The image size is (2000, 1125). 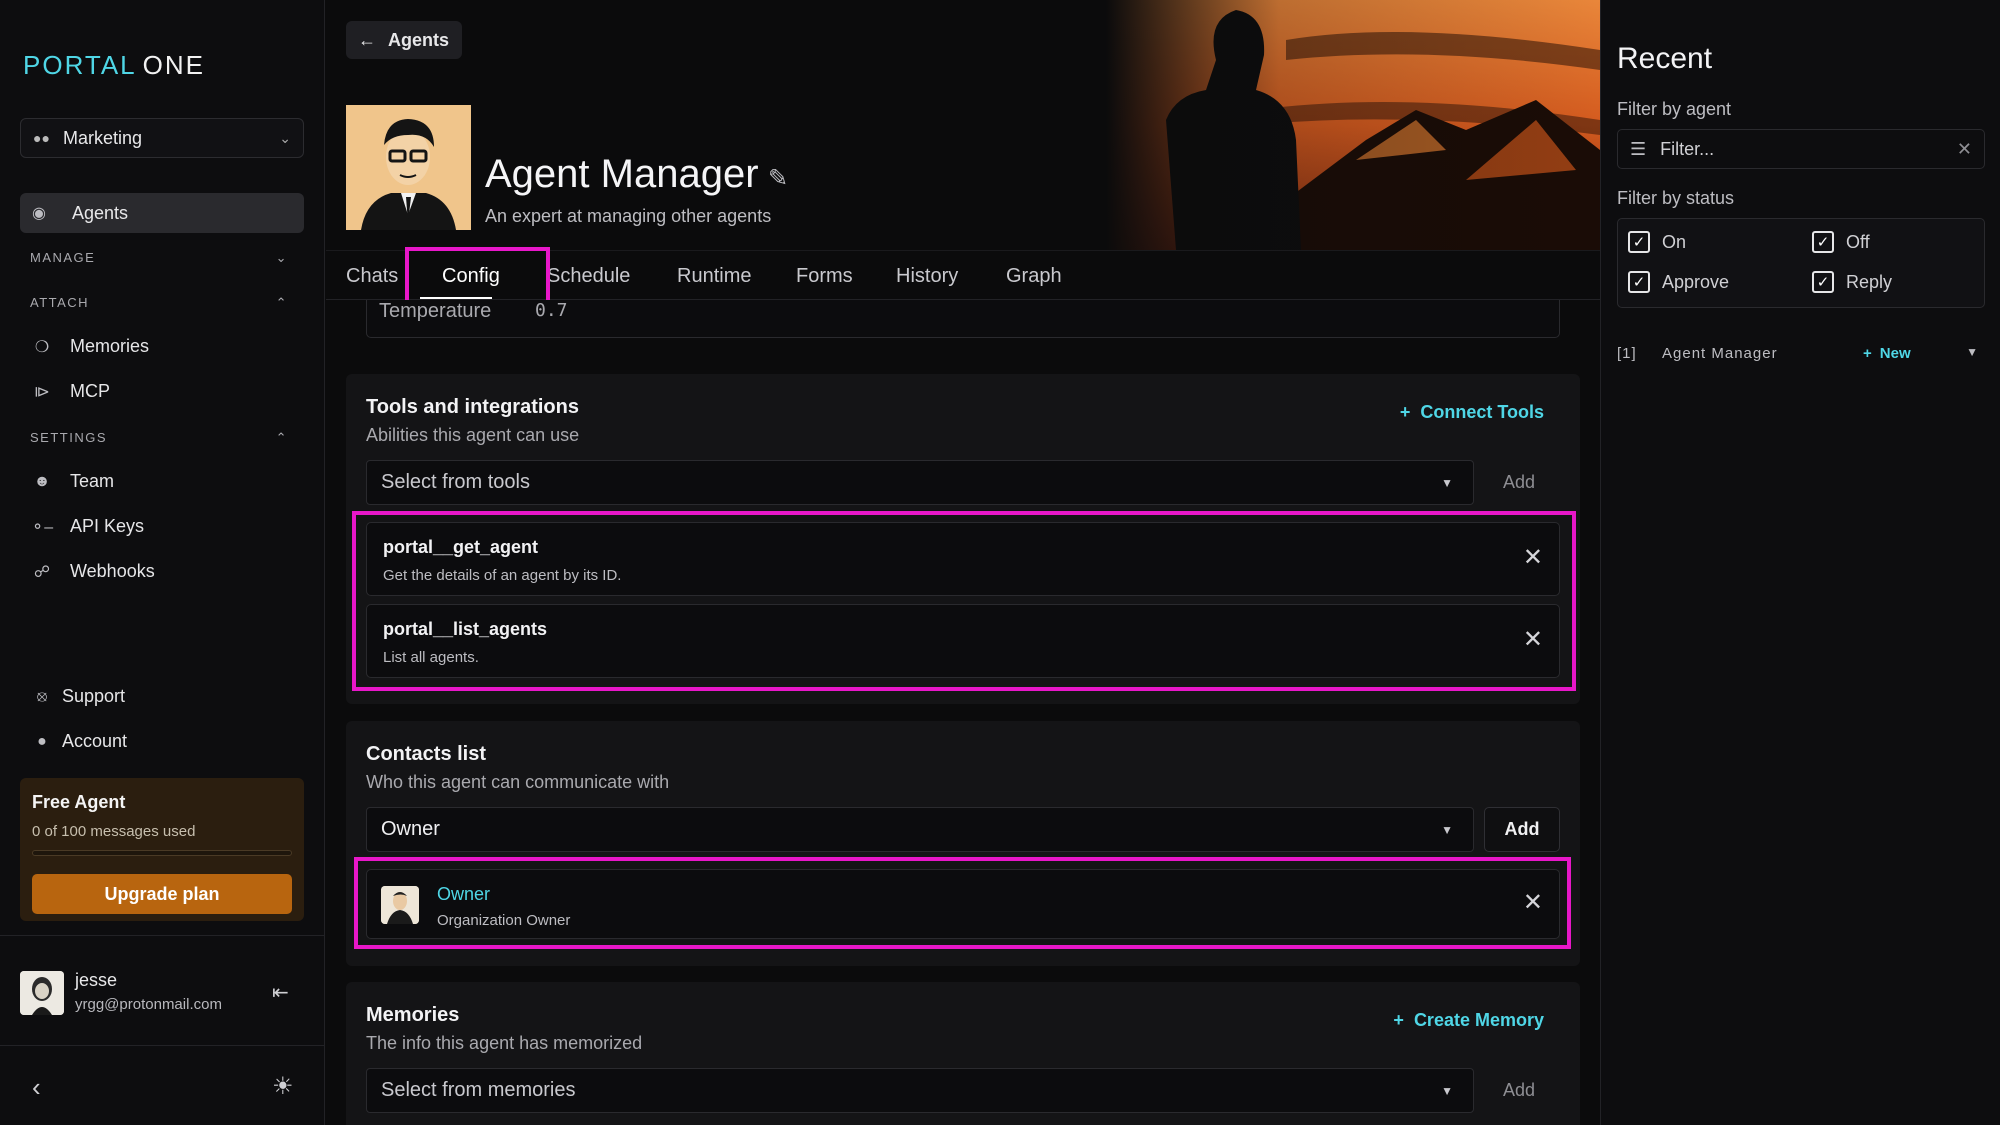 What do you see at coordinates (92, 481) in the screenshot?
I see `sidebar-item-label: Team` at bounding box center [92, 481].